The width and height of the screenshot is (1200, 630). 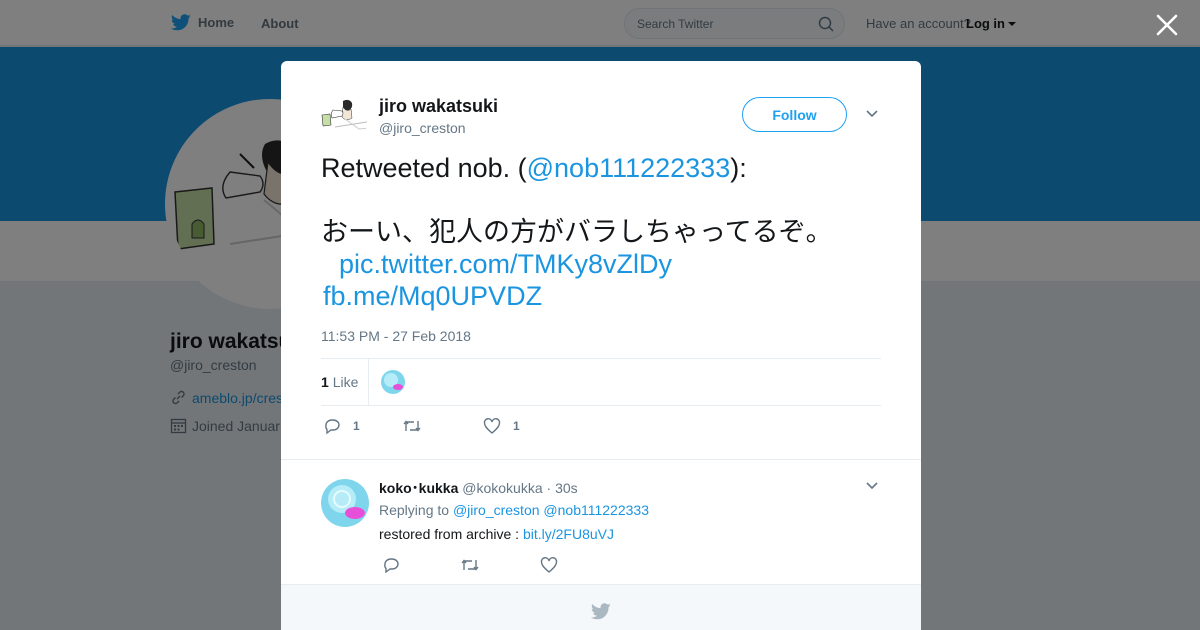 I want to click on reply-author-name: koko･kukka, so click(x=418, y=488).